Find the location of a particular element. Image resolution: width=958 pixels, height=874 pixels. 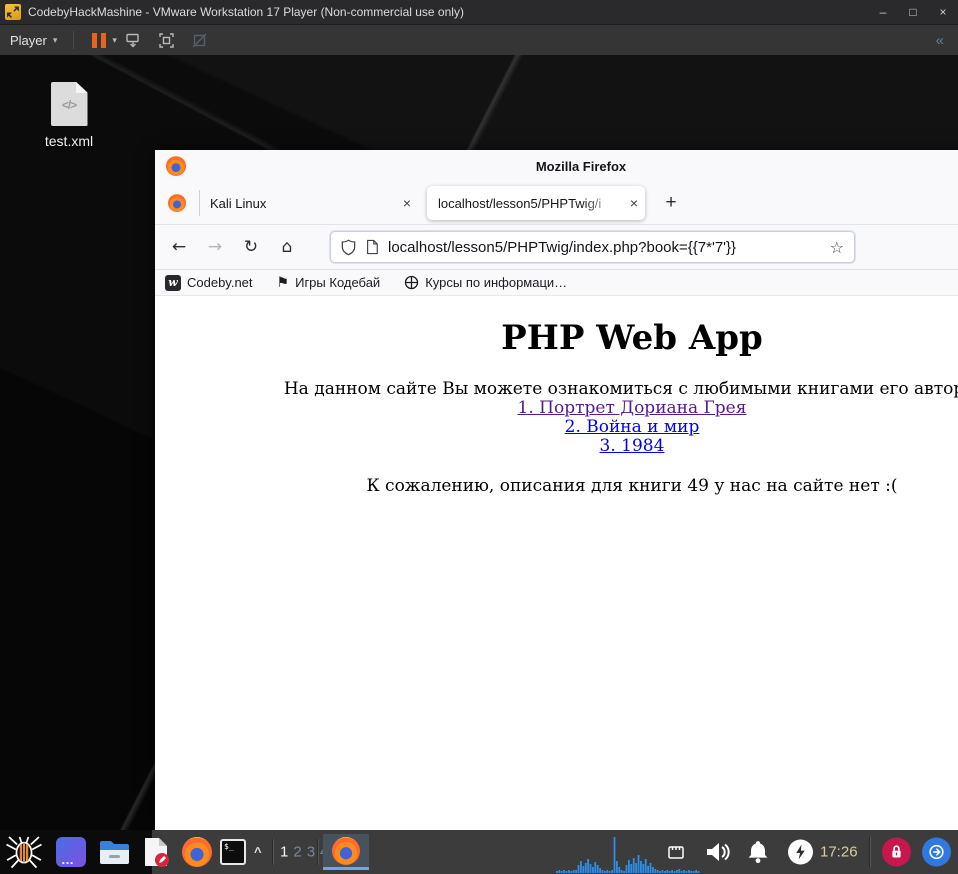

file-manager-launcher is located at coordinates (114, 852).